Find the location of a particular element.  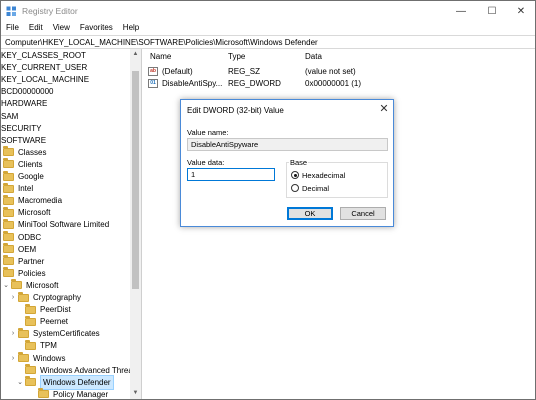

tree-item: SOFTWARE is located at coordinates (23, 140).